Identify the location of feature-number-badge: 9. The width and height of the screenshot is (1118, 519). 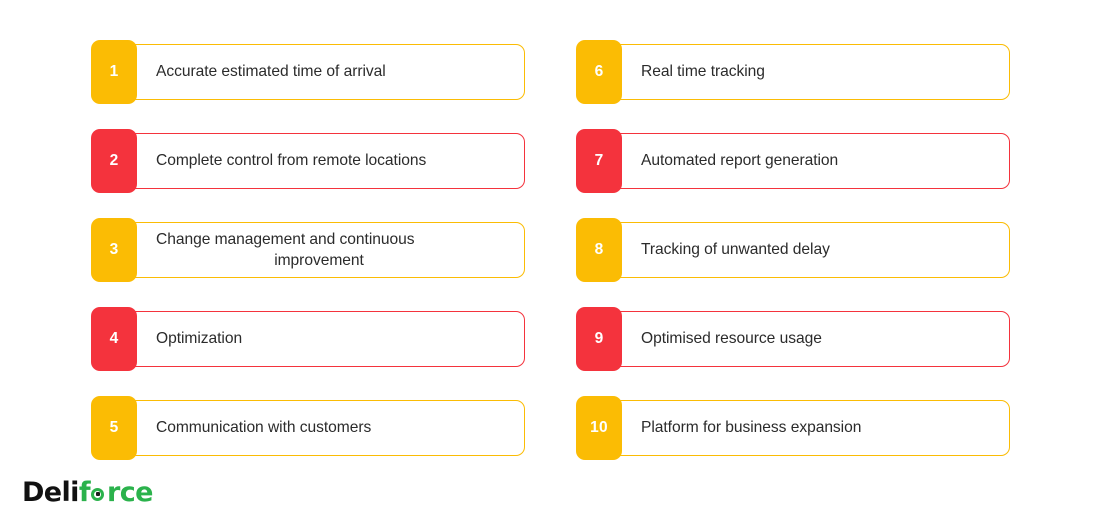
(599, 339).